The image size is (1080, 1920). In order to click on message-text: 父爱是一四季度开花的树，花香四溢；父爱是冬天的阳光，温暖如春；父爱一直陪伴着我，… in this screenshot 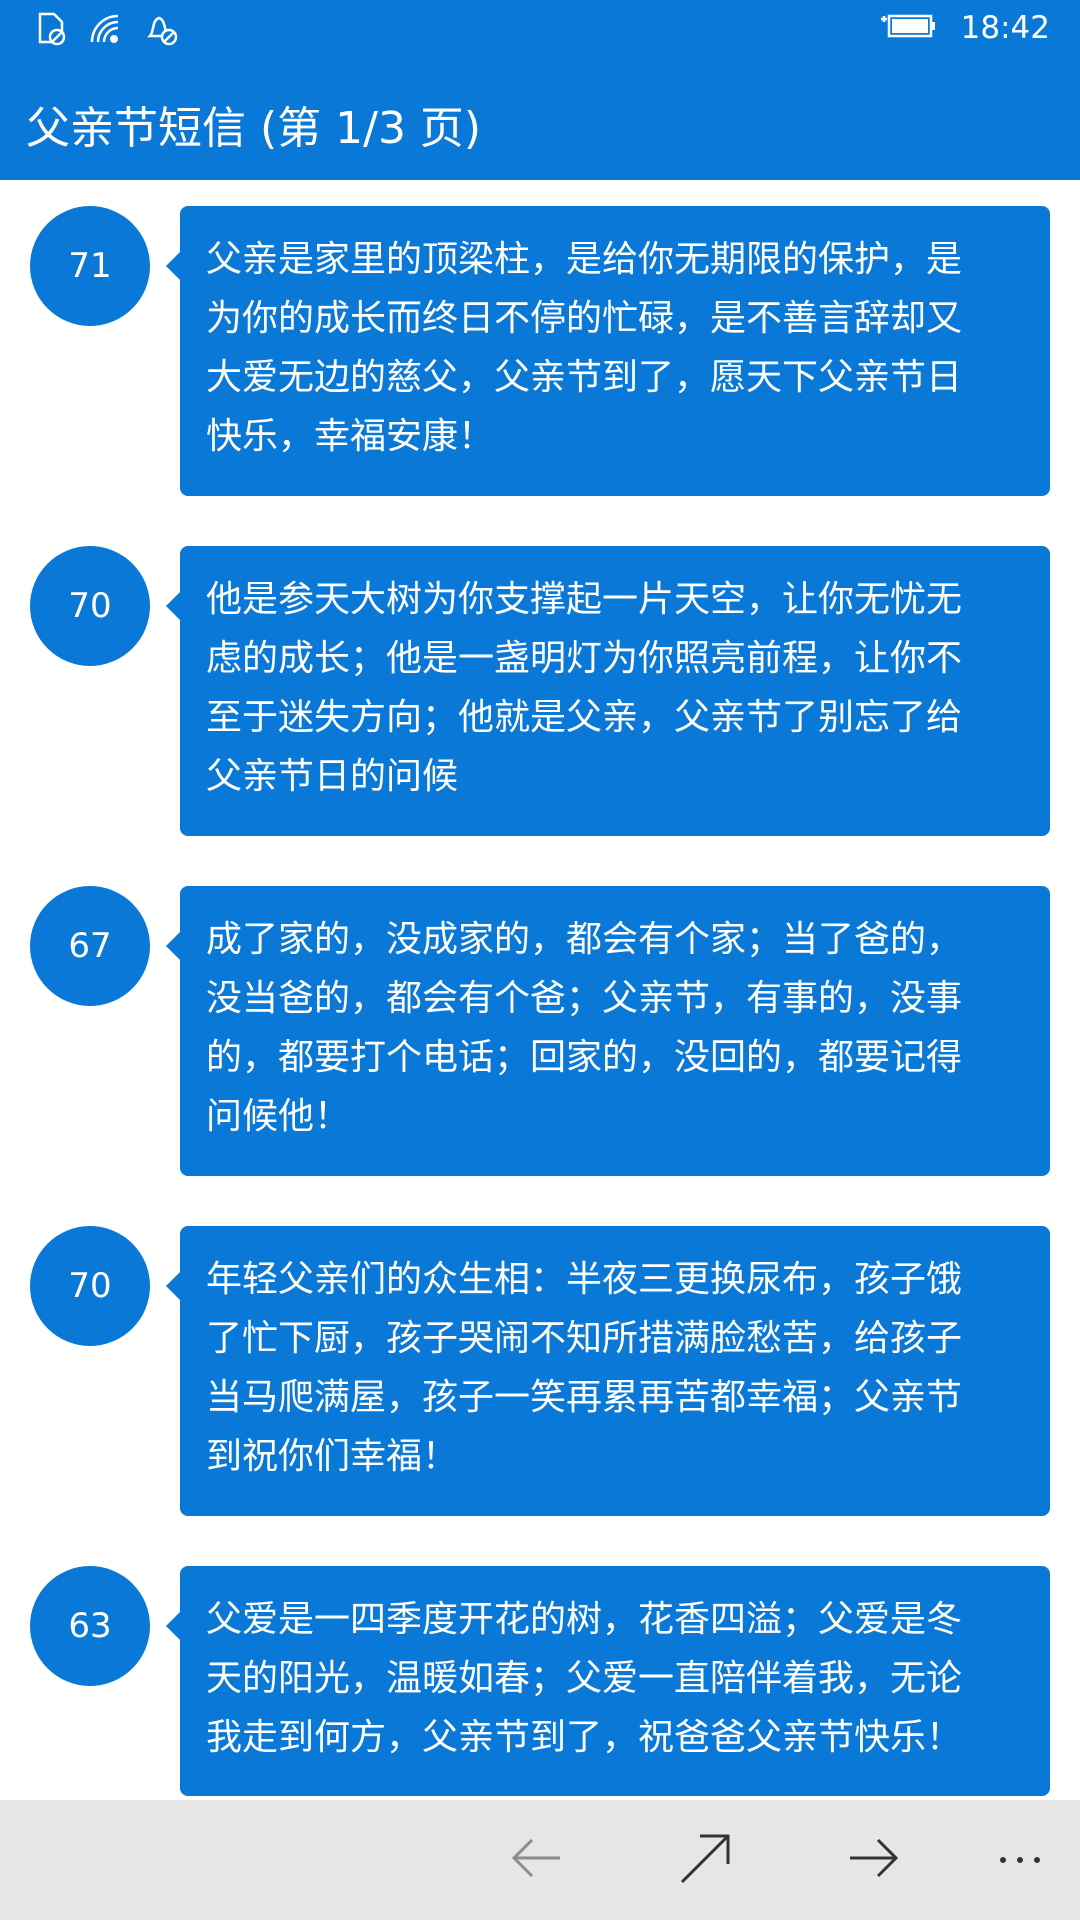, I will do `click(584, 1678)`.